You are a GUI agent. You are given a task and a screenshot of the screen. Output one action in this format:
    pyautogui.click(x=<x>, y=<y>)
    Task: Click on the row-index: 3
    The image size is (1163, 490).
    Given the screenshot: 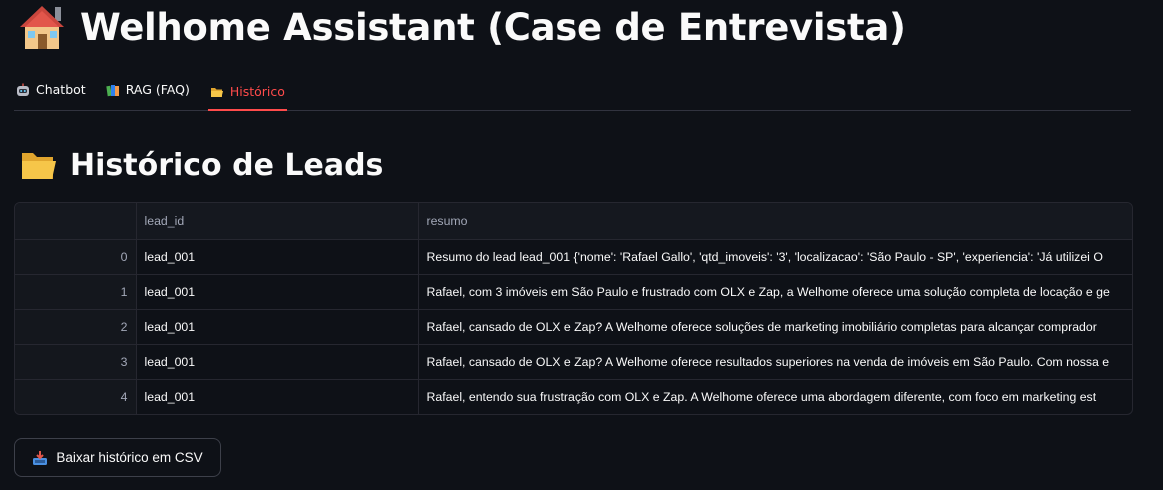 What is the action you would take?
    pyautogui.click(x=76, y=362)
    